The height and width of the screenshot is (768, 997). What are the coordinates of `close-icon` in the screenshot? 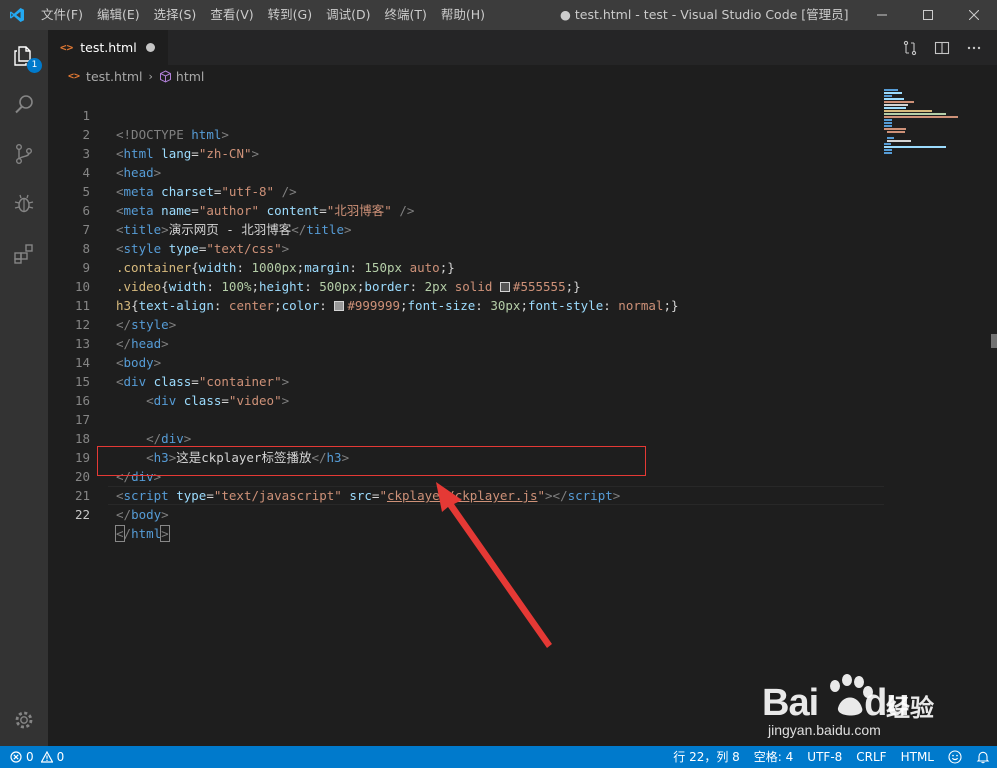 It's located at (974, 15).